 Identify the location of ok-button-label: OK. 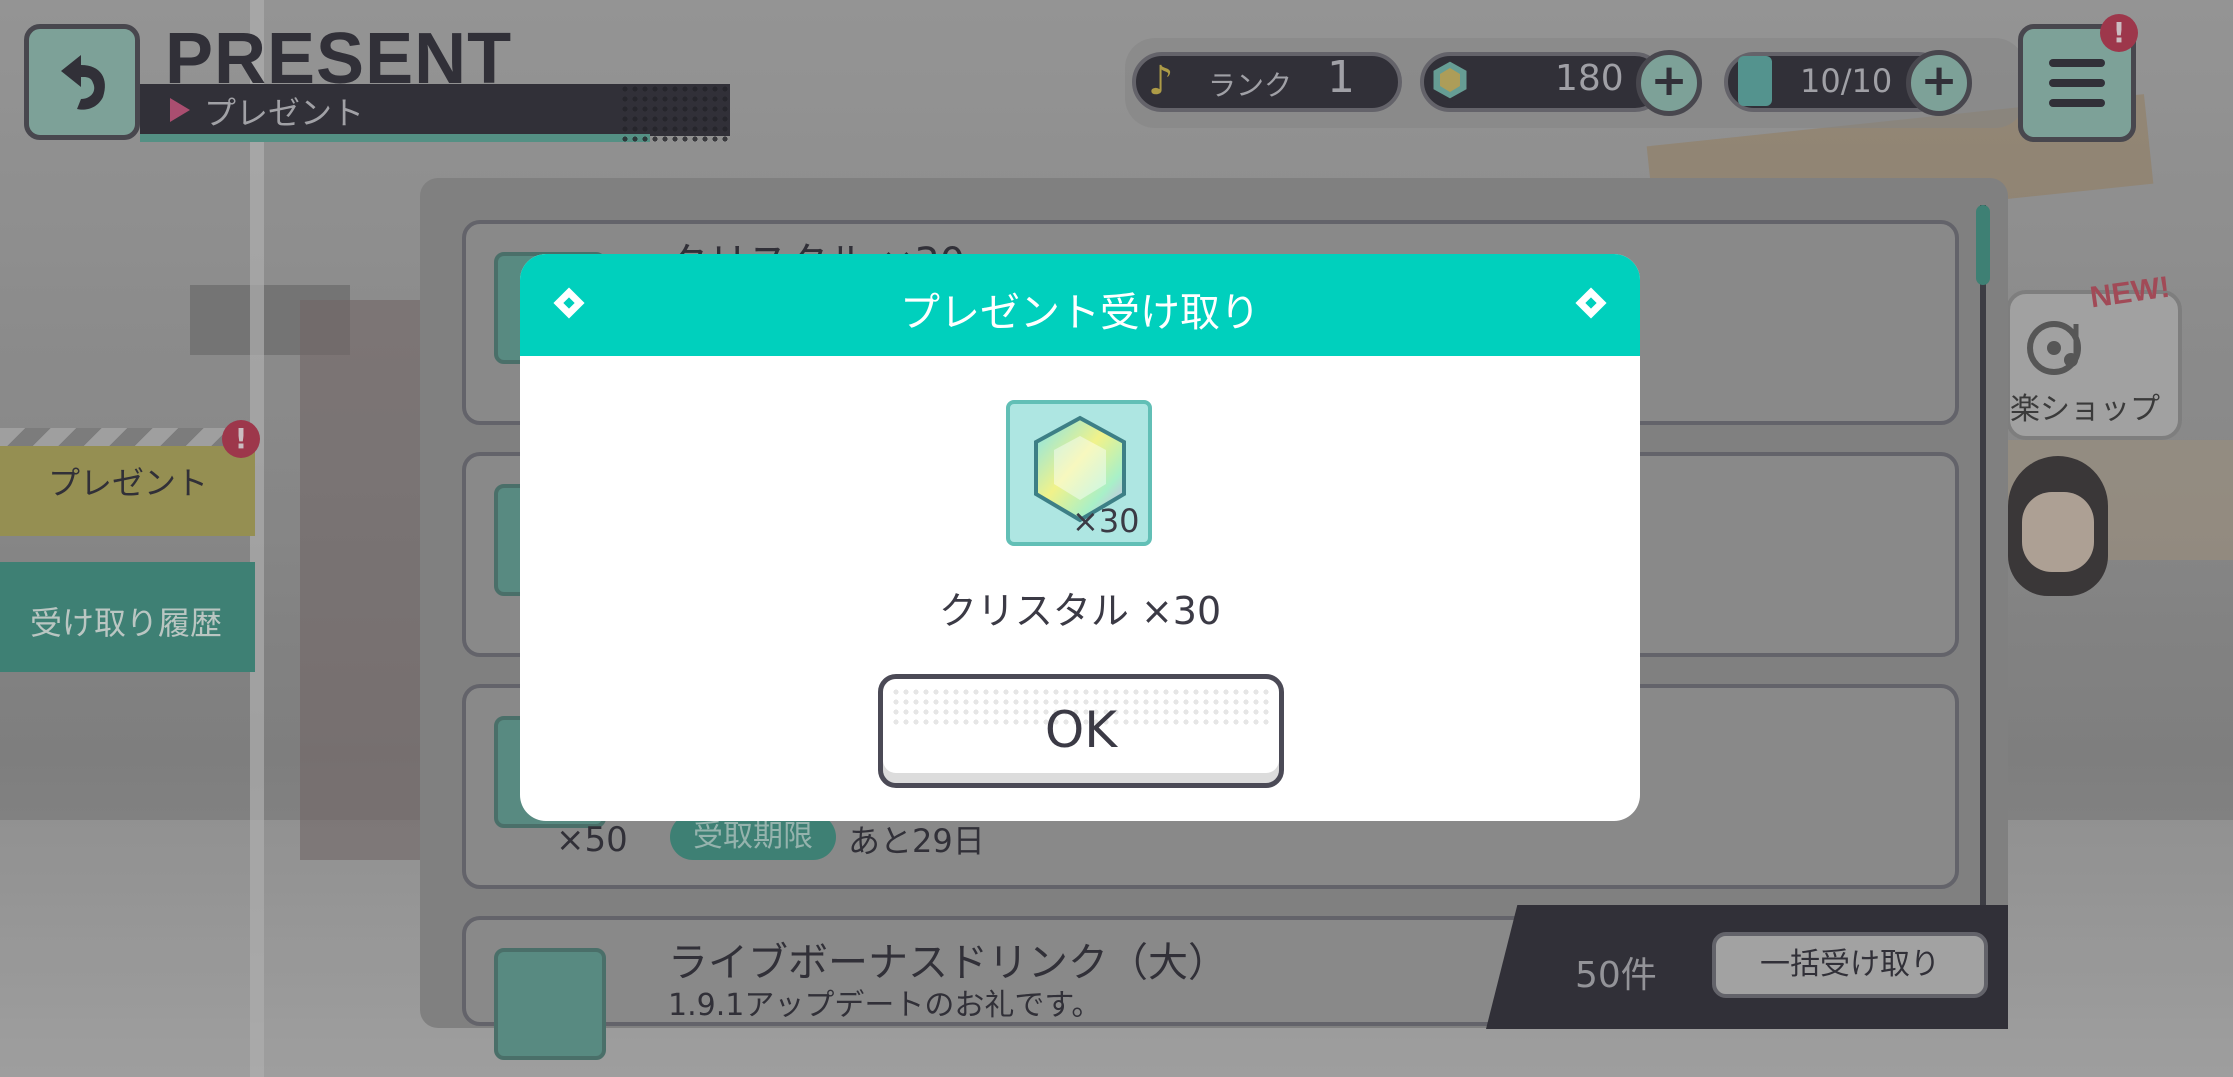
(1081, 730).